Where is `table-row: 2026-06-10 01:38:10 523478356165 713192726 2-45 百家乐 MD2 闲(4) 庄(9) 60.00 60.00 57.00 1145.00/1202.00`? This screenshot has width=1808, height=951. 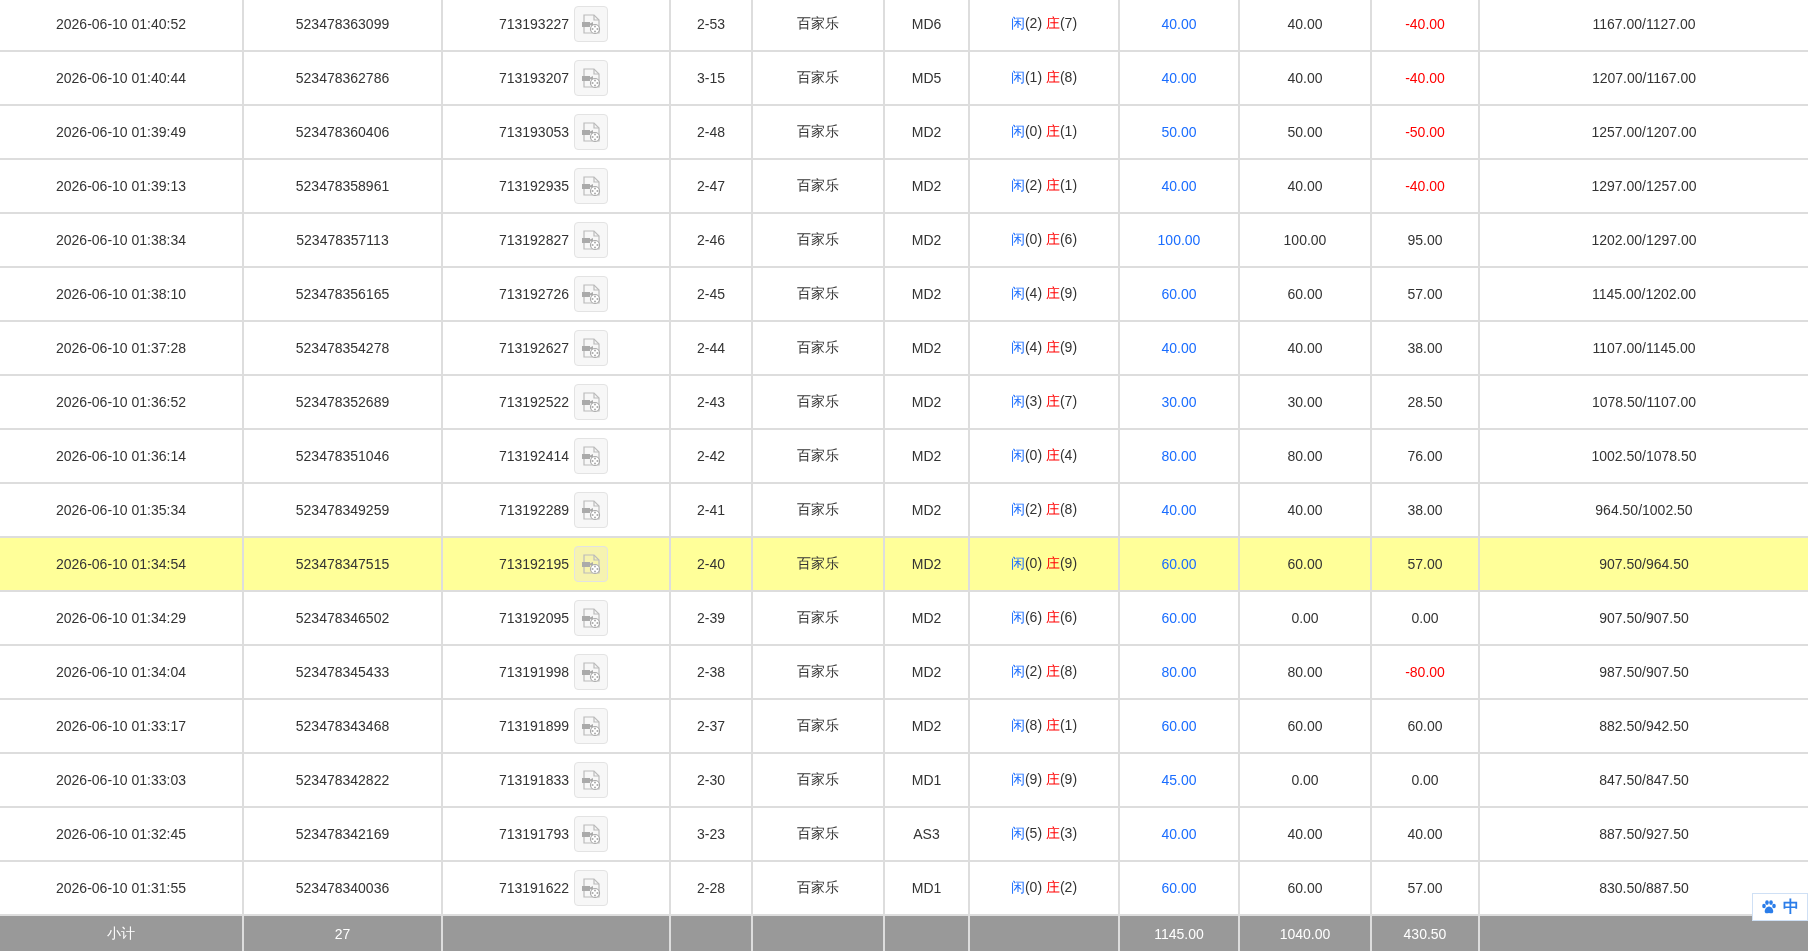
table-row: 2026-06-10 01:38:10 523478356165 713192726 2-45 百家乐 MD2 闲(4) 庄(9) 60.00 60.00 57.00 1145.00/1202.00 is located at coordinates (904, 294).